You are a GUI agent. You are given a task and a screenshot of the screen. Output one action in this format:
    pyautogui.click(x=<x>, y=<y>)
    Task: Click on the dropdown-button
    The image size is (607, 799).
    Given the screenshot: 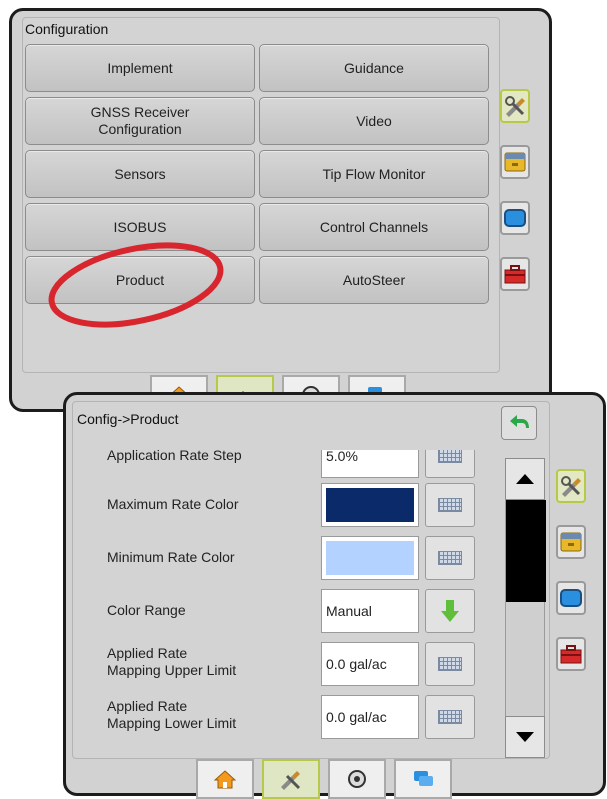 What is the action you would take?
    pyautogui.click(x=450, y=611)
    